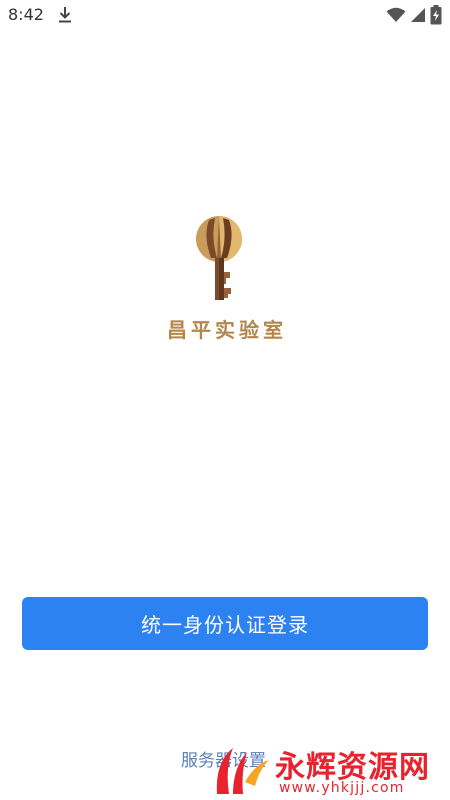  I want to click on unified-auth-login-button: 统一身份认证登录, so click(225, 623).